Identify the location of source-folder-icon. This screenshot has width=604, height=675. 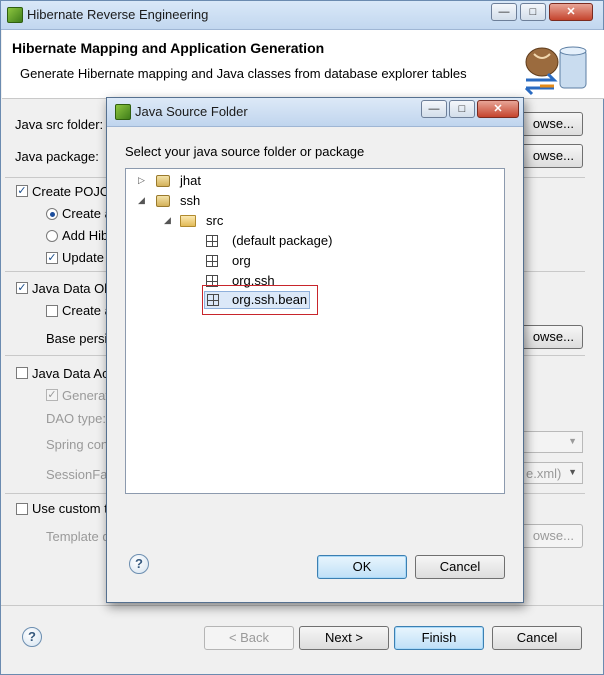
(188, 221).